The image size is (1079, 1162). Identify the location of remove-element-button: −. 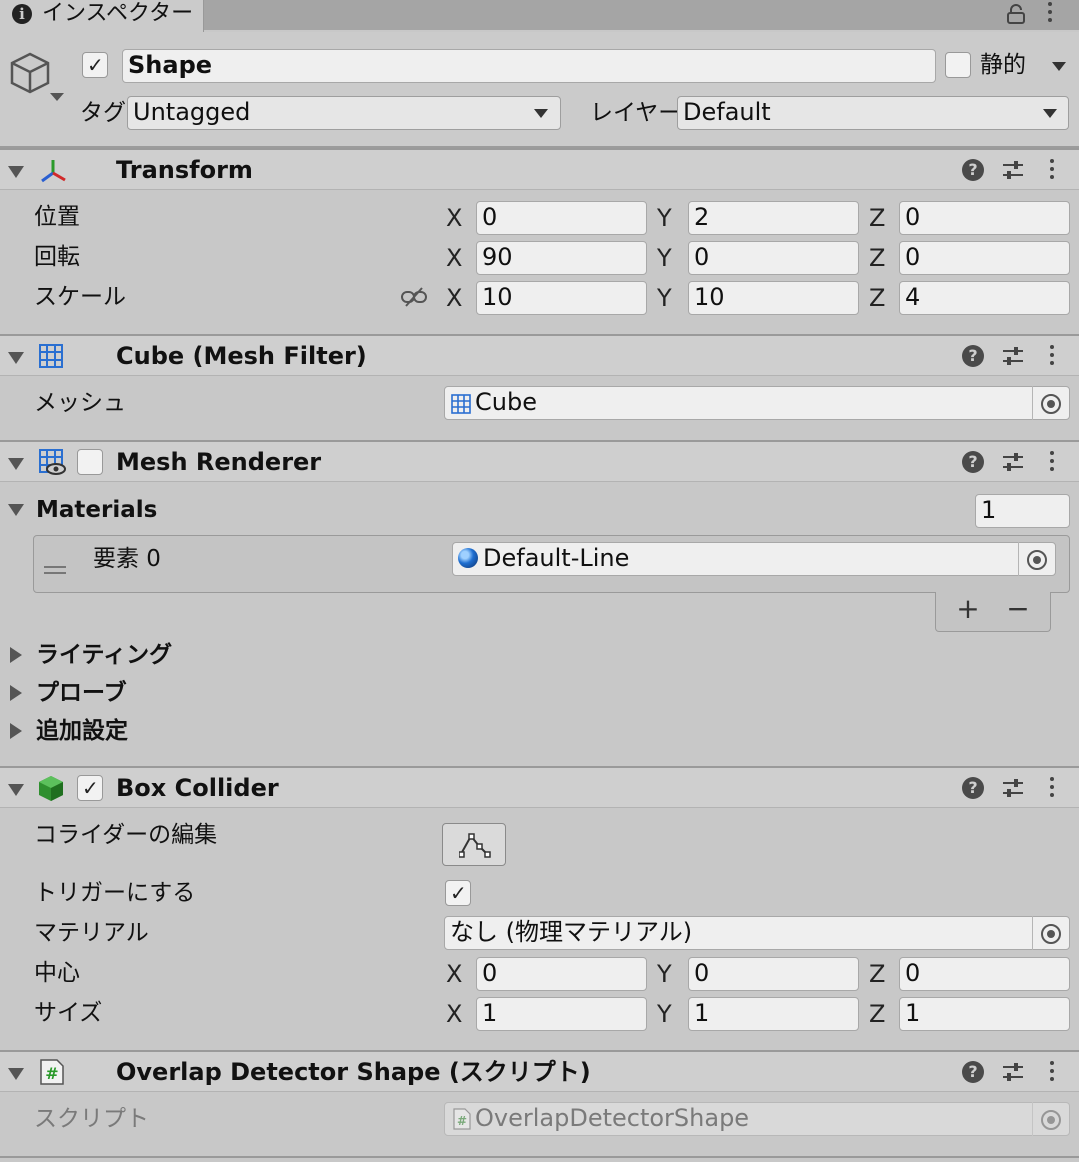
(1018, 609).